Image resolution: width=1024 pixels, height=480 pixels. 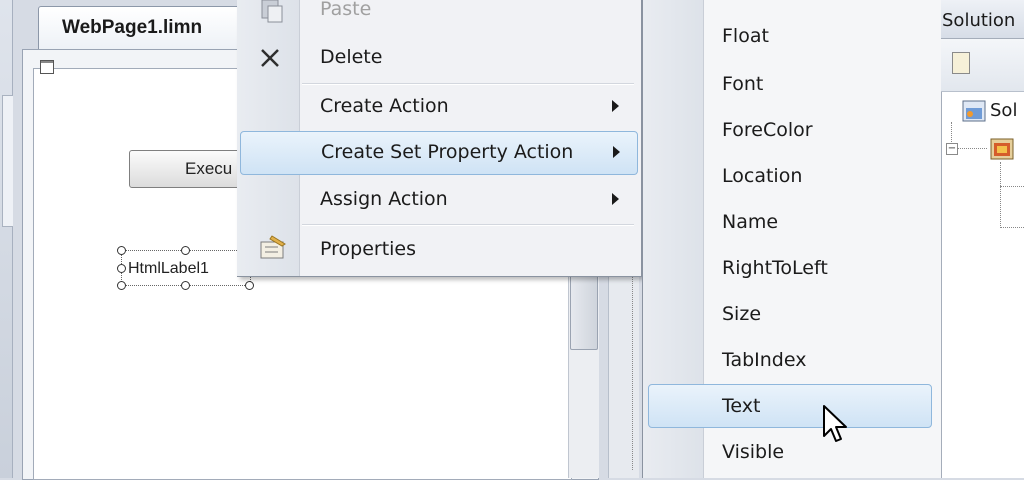 I want to click on submenu-item-label: ForeColor, so click(x=767, y=130).